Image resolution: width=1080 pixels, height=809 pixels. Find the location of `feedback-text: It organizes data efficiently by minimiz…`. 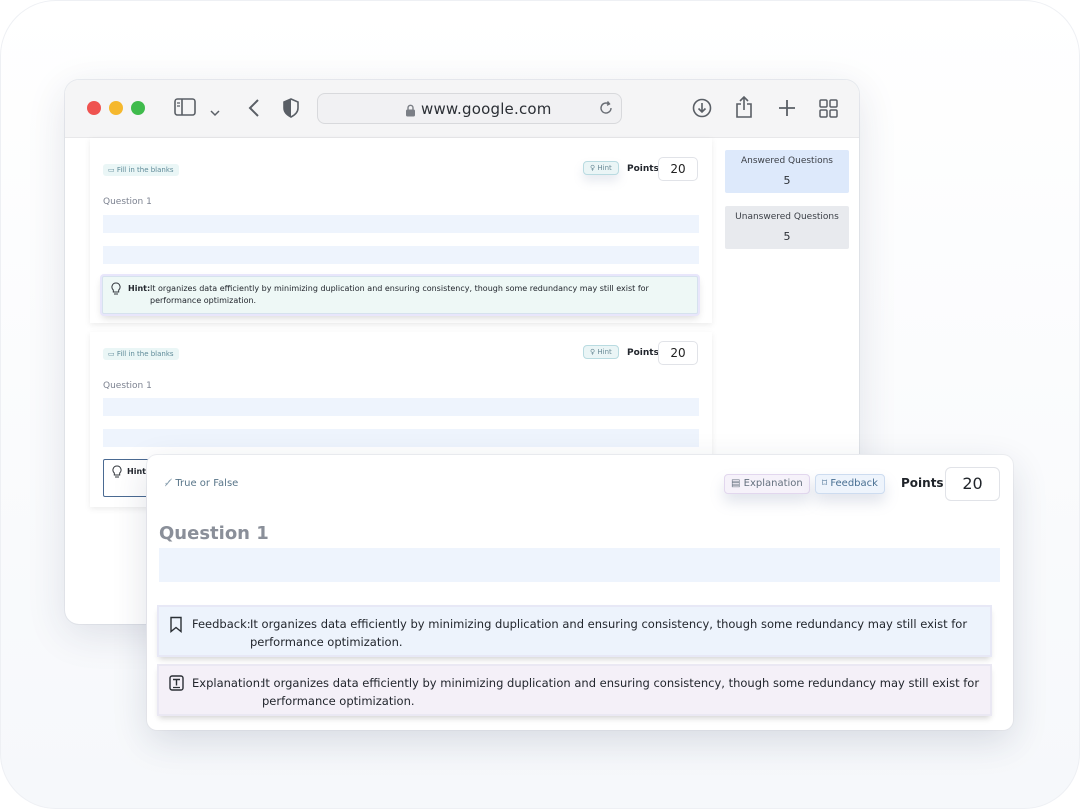

feedback-text: It organizes data efficiently by minimiz… is located at coordinates (609, 633).